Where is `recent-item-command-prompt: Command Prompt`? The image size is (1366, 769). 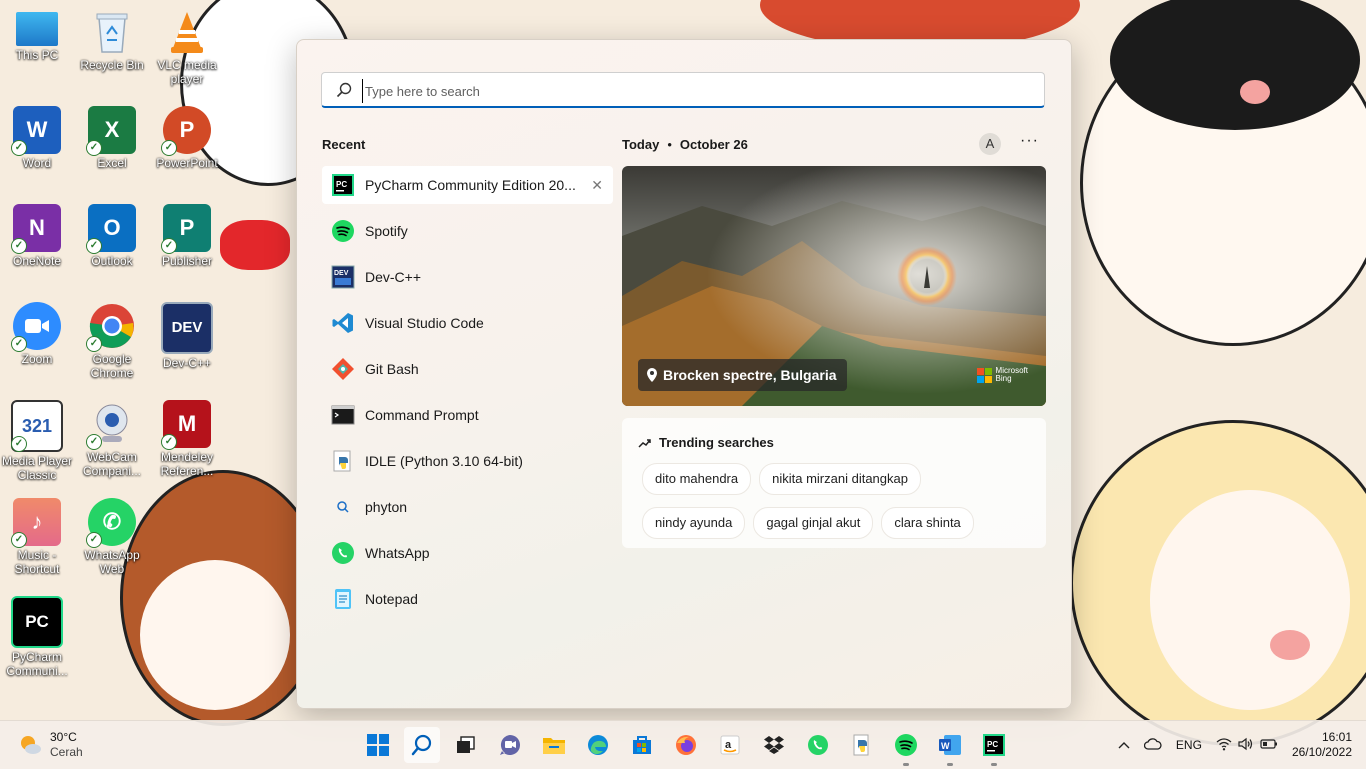 recent-item-command-prompt: Command Prompt is located at coordinates (467, 415).